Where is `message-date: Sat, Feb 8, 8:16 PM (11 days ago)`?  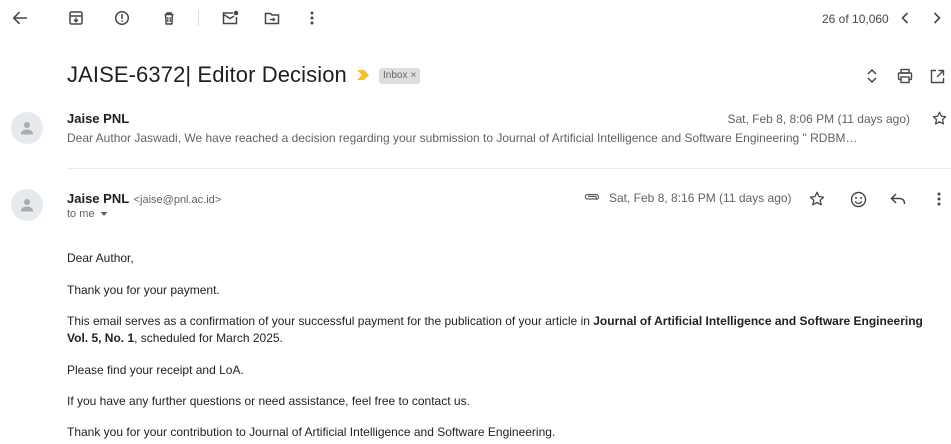 message-date: Sat, Feb 8, 8:16 PM (11 days ago) is located at coordinates (700, 198).